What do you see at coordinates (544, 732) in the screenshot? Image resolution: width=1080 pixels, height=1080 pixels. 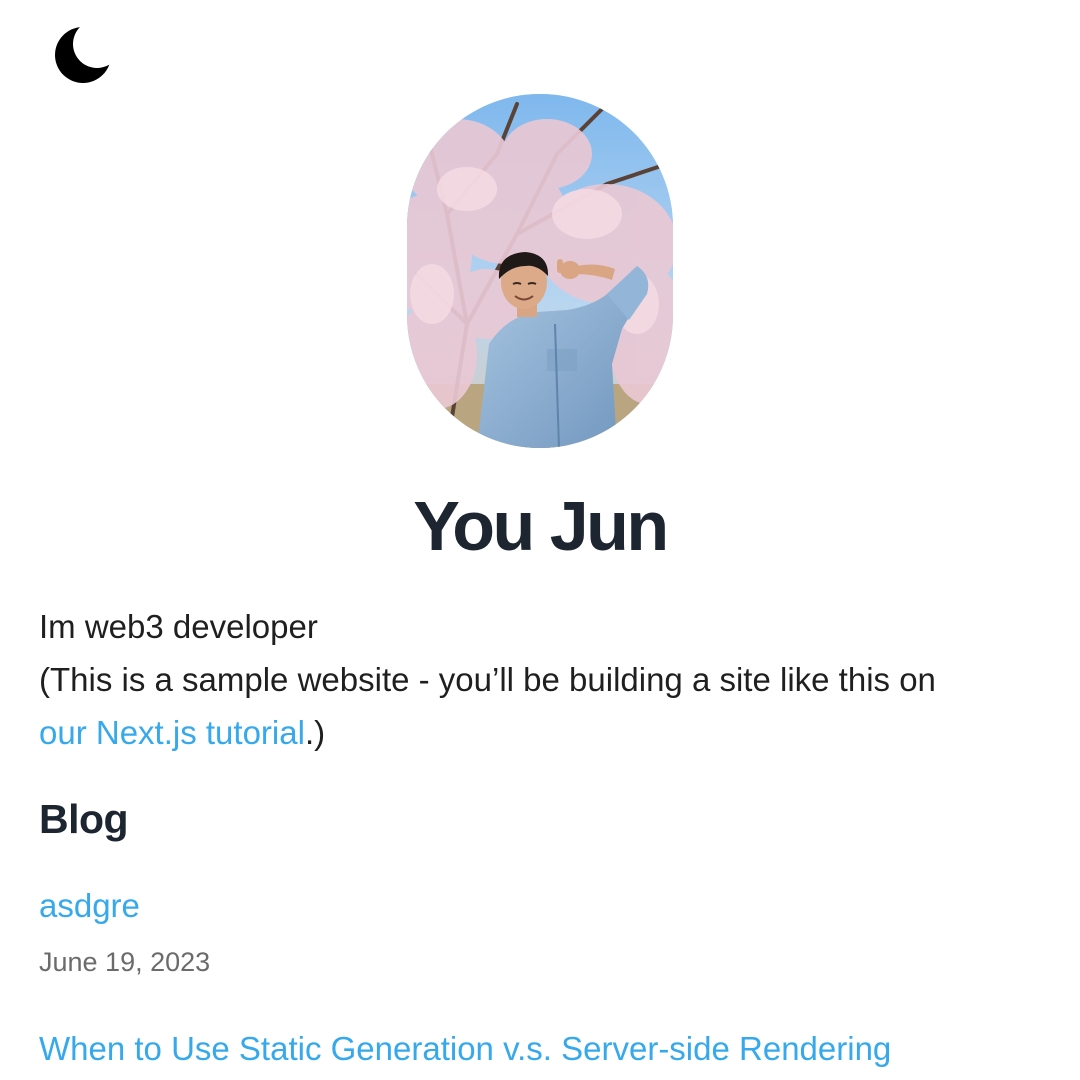 I see `intro-line-3: our Next.js tutorial.)` at bounding box center [544, 732].